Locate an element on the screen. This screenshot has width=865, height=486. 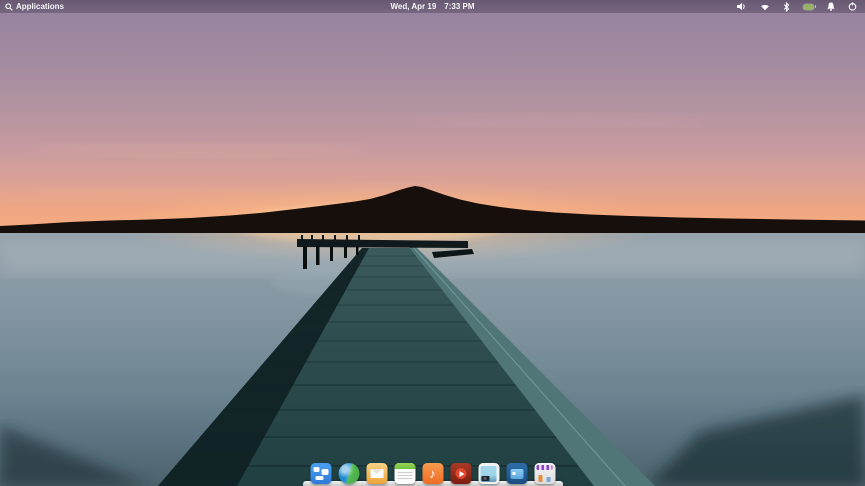
system-indicators is located at coordinates (801, 6).